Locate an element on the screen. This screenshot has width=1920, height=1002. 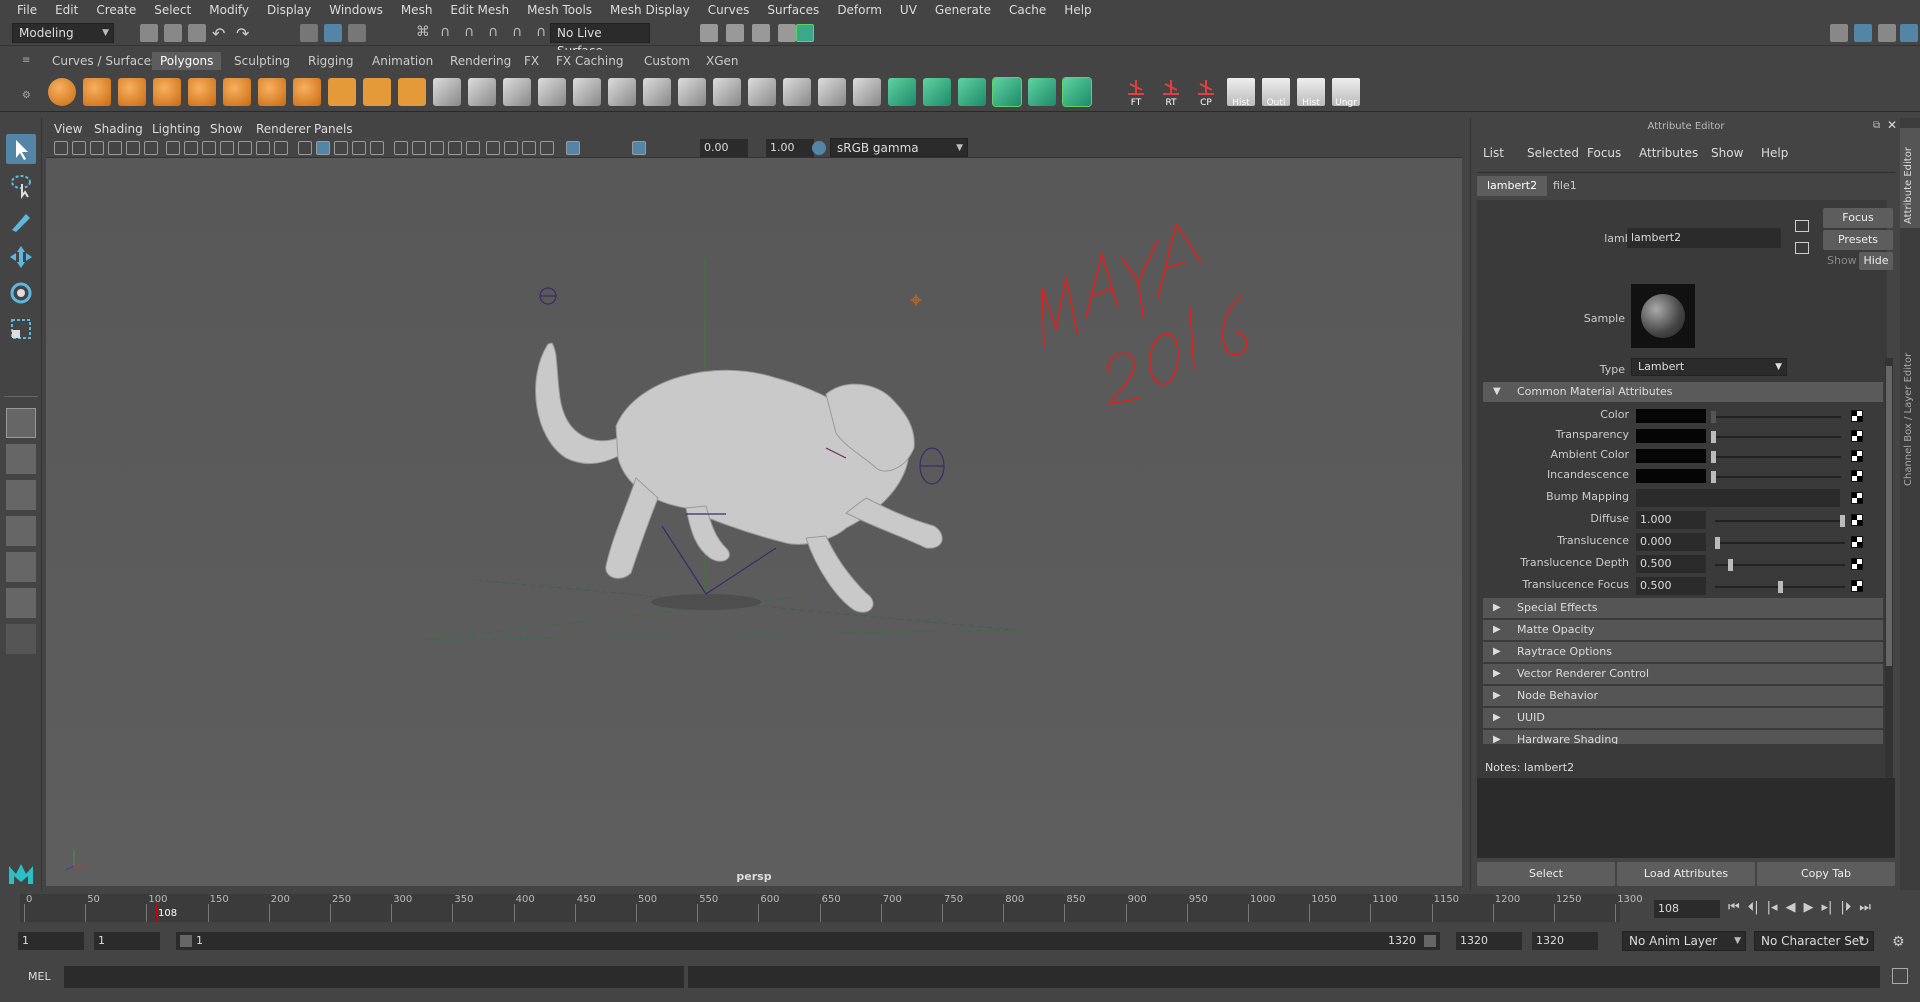
diffuse-slider-knob is located at coordinates (1842, 521).